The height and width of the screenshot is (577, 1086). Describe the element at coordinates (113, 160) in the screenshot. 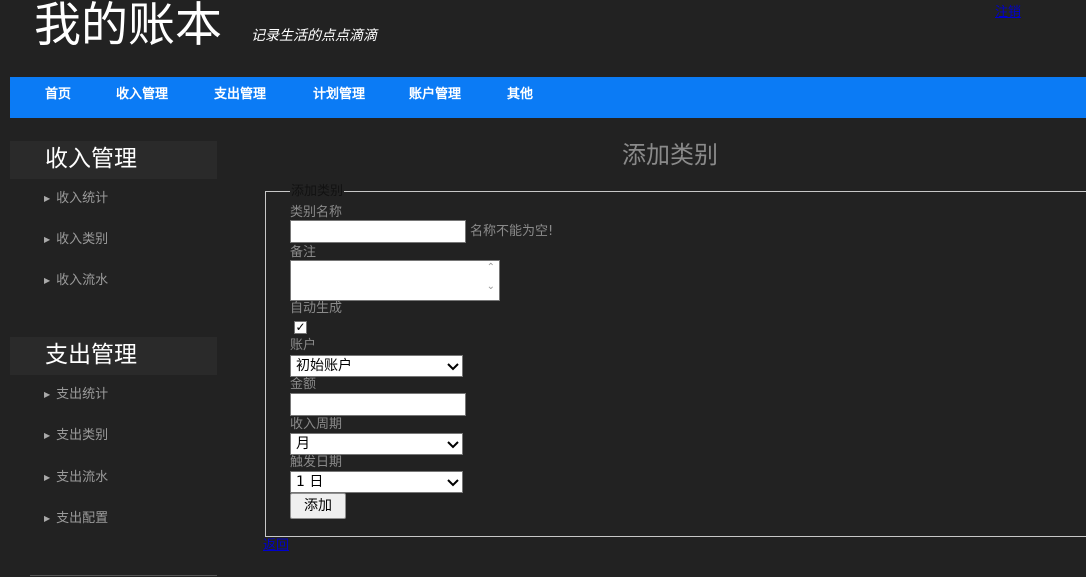

I see `sidebar-heading-income: 收入管理` at that location.